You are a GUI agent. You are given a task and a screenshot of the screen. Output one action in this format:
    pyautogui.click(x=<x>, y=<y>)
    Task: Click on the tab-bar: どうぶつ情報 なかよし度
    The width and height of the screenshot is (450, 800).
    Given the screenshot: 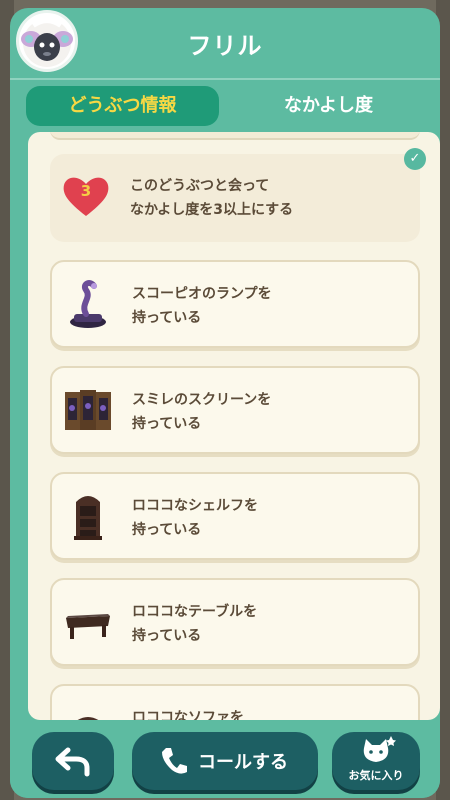 What is the action you would take?
    pyautogui.click(x=225, y=106)
    